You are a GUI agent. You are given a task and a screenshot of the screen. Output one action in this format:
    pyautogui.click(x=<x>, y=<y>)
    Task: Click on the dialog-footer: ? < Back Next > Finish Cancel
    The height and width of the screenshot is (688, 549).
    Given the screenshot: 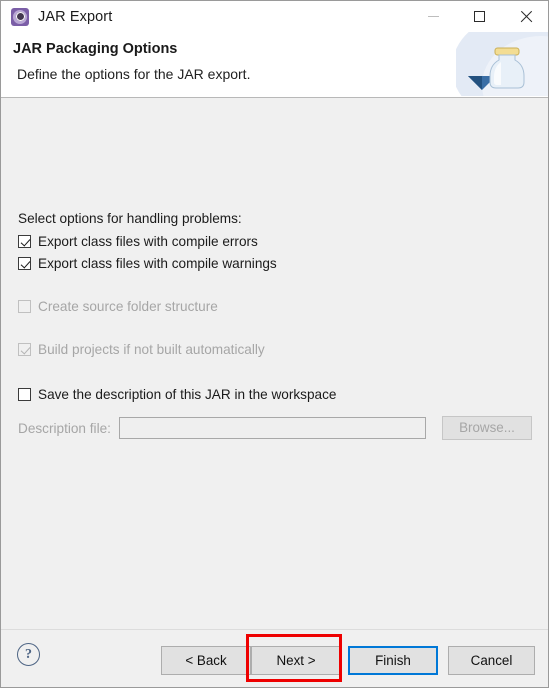 What is the action you would take?
    pyautogui.click(x=274, y=658)
    